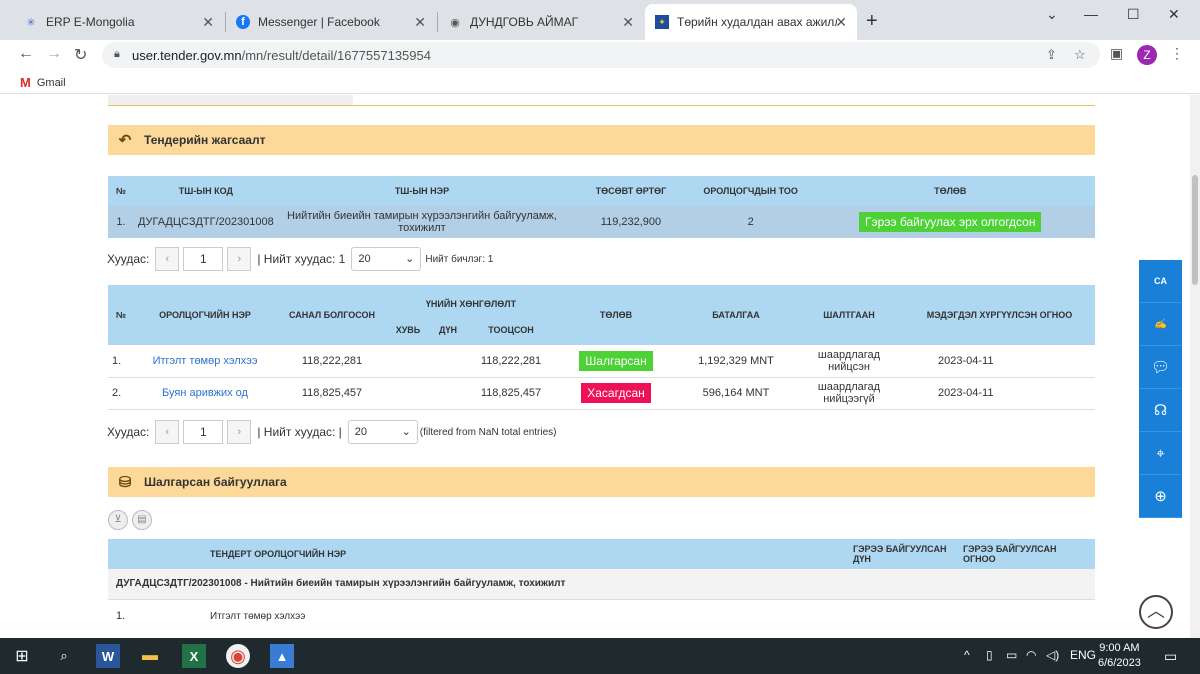  I want to click on globe-icon: ◉, so click(455, 22).